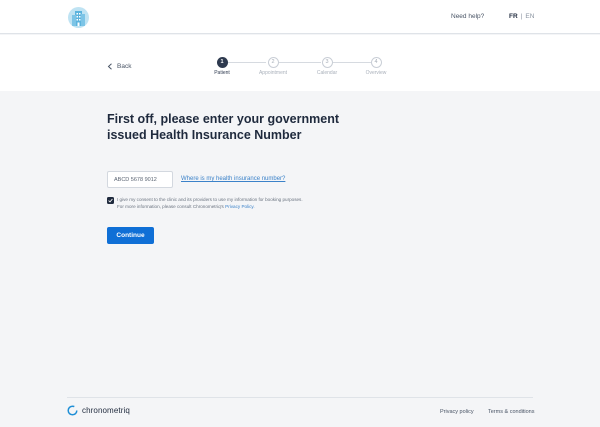 The height and width of the screenshot is (427, 600). I want to click on step-number: 1, so click(222, 62).